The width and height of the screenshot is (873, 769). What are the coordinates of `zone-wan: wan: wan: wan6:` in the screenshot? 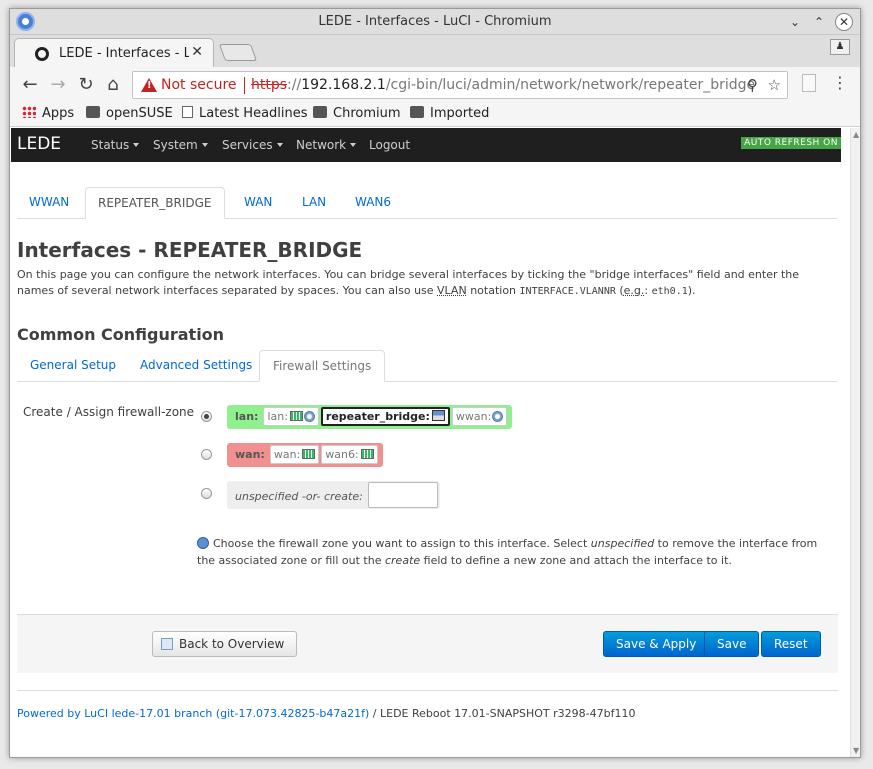 It's located at (305, 455).